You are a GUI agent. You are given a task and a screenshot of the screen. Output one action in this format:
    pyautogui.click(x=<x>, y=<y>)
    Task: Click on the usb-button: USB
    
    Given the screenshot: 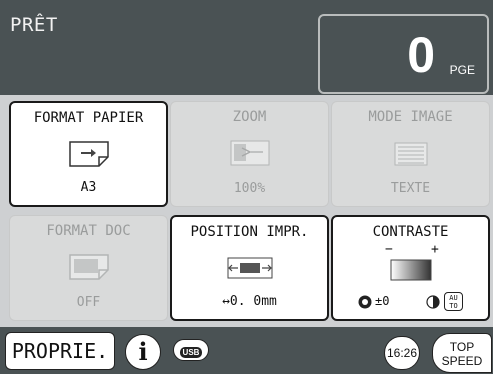 What is the action you would take?
    pyautogui.click(x=191, y=350)
    